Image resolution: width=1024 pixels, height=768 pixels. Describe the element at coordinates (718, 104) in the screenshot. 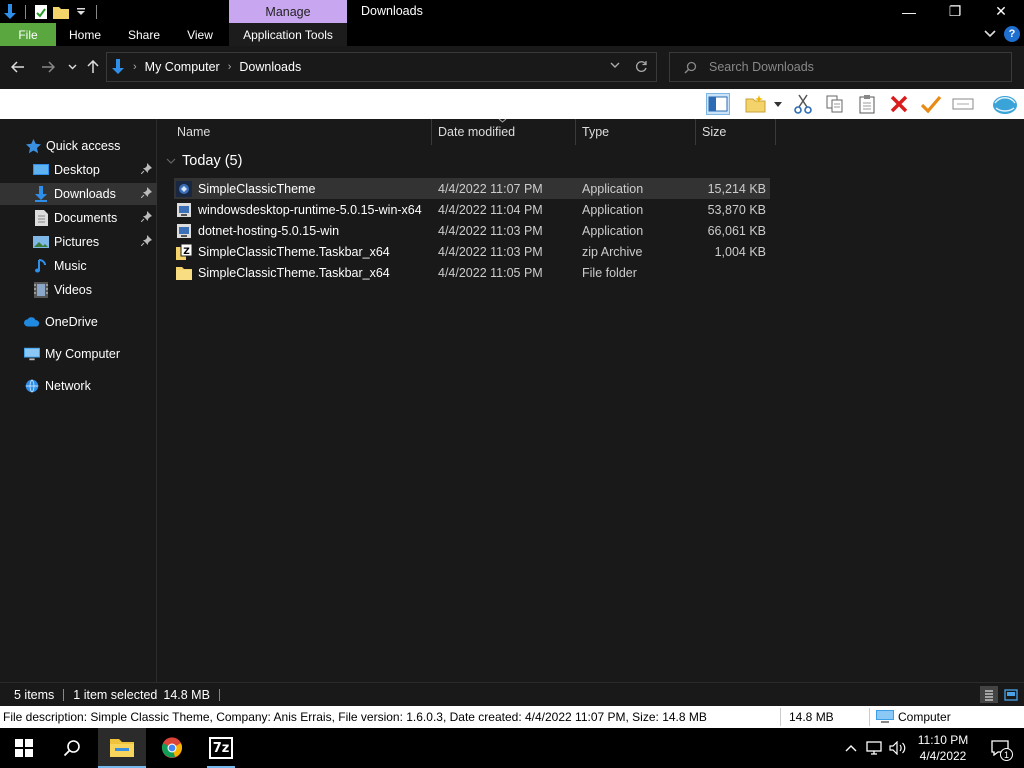

I see `preview-pane-icon` at that location.